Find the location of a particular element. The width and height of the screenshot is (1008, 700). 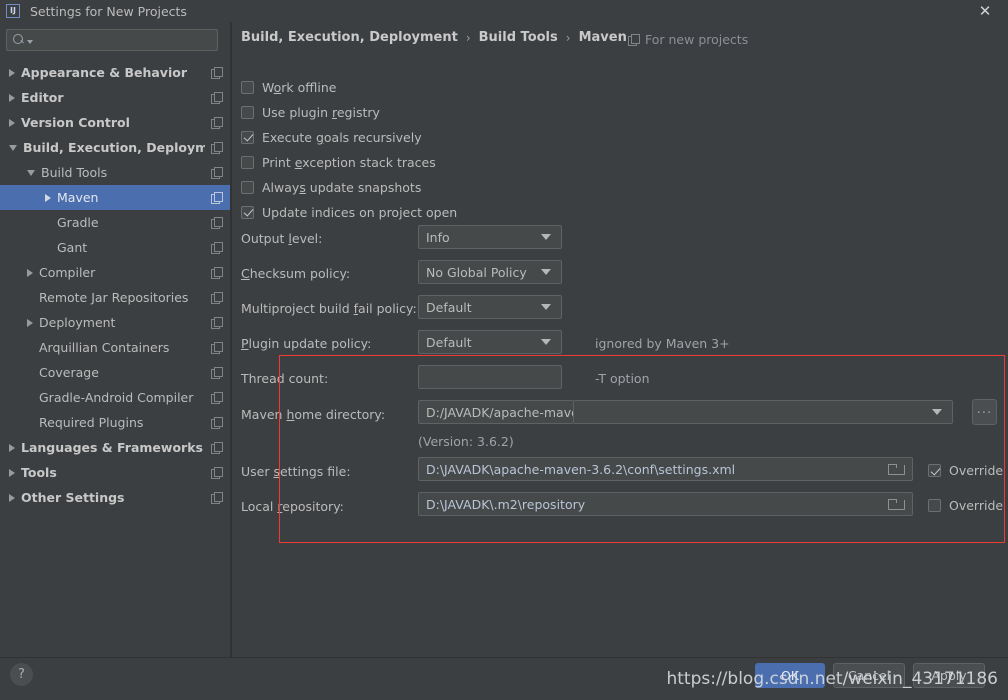

user-settings-override-checkbox: Override is located at coordinates (965, 470).